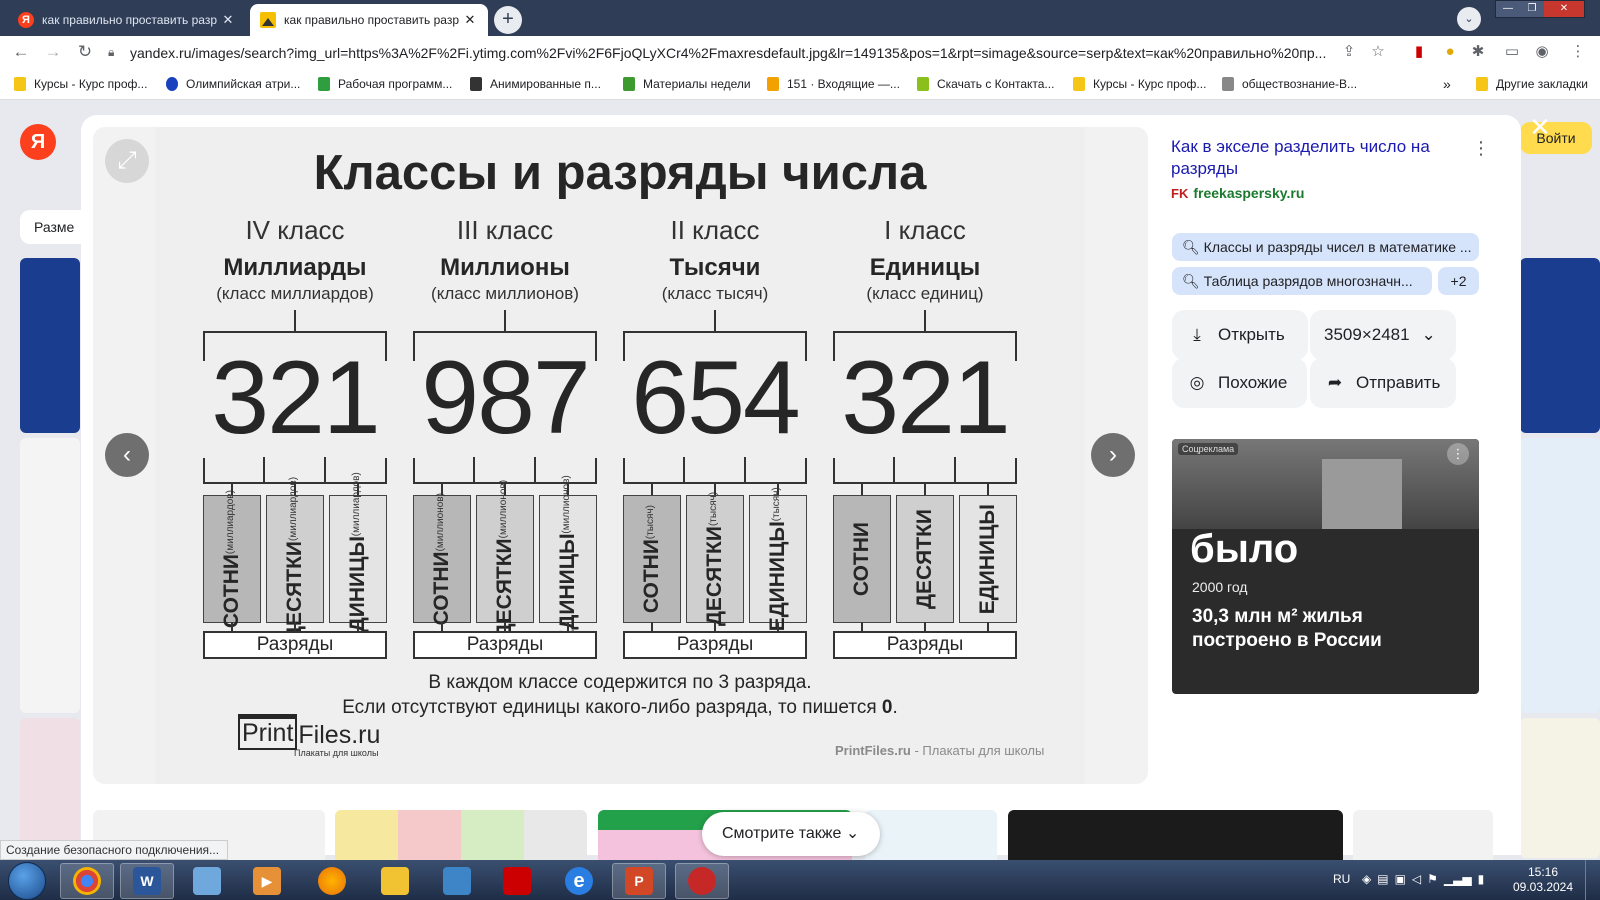  What do you see at coordinates (505, 230) in the screenshot?
I see `class-label: III класс` at bounding box center [505, 230].